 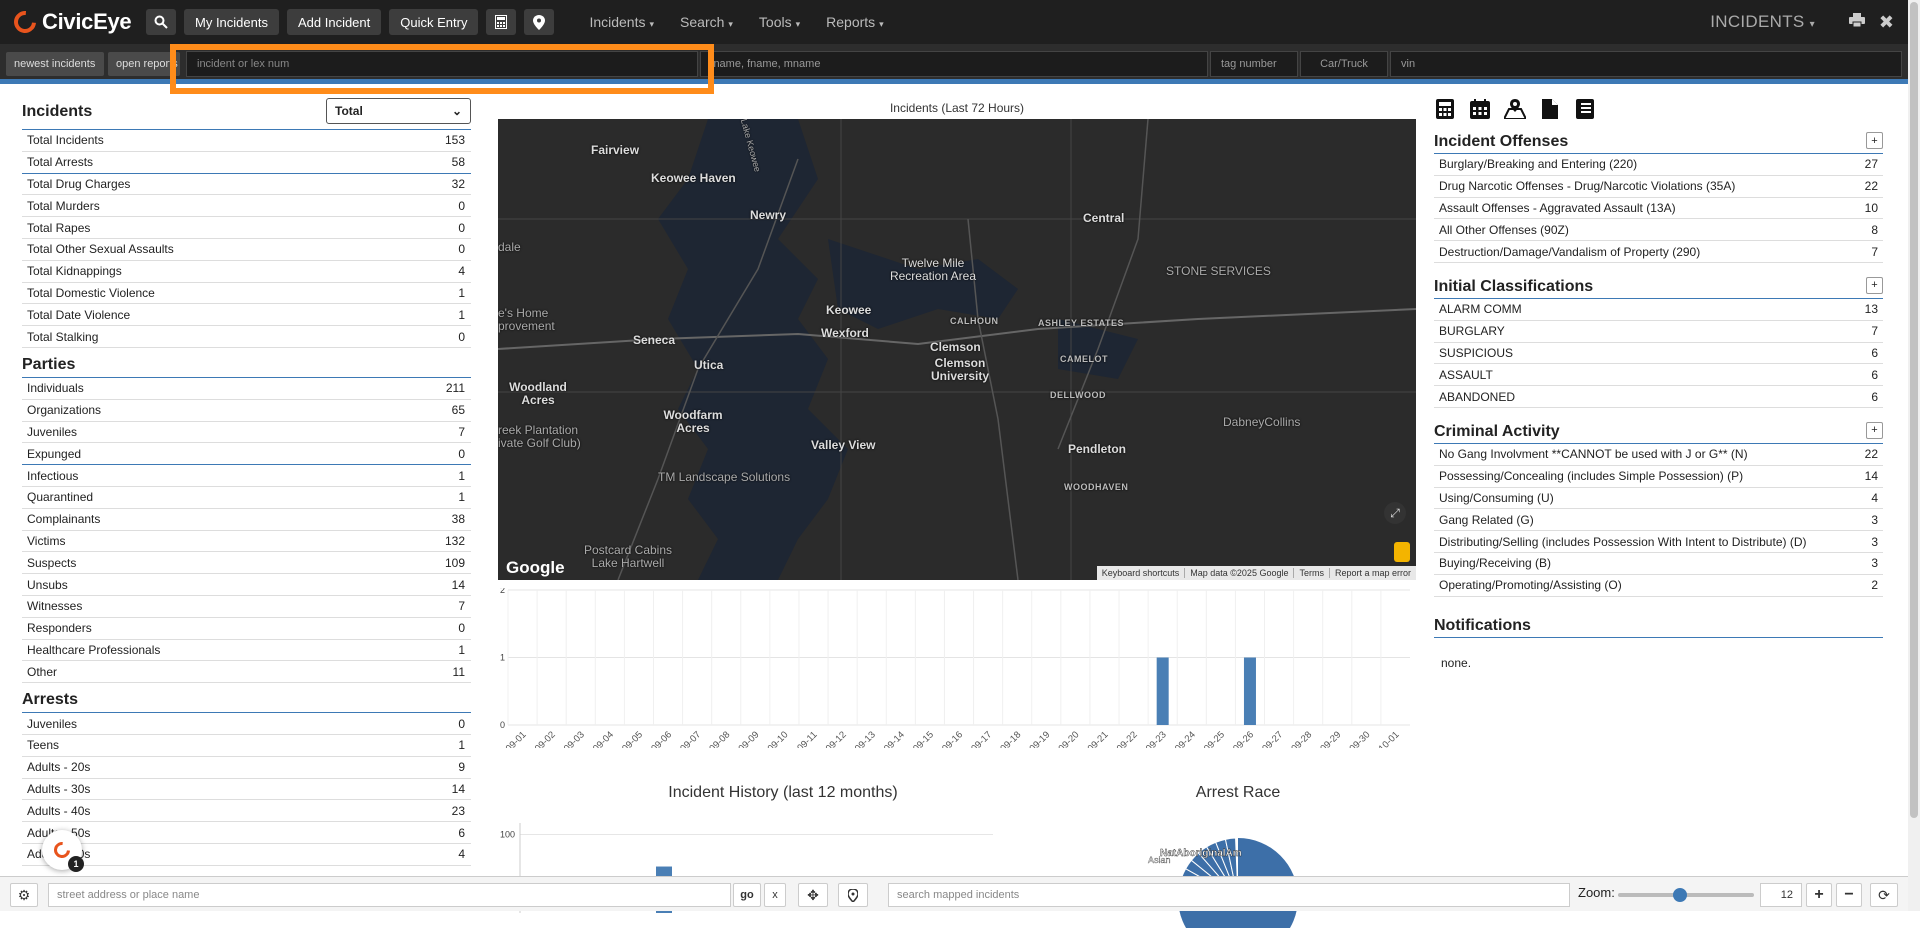 I want to click on name-search-input: lname, fname, mname, so click(x=954, y=64).